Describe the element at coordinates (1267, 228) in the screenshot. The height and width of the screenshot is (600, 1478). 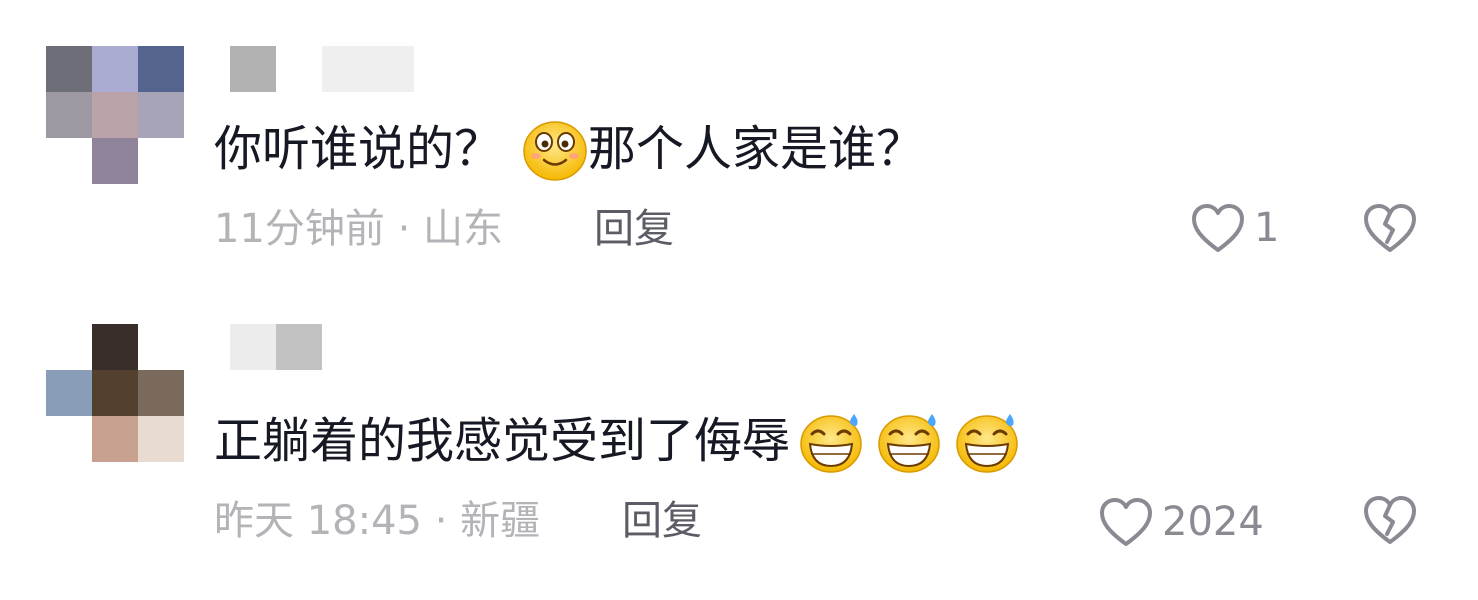
I see `like-count: 1` at that location.